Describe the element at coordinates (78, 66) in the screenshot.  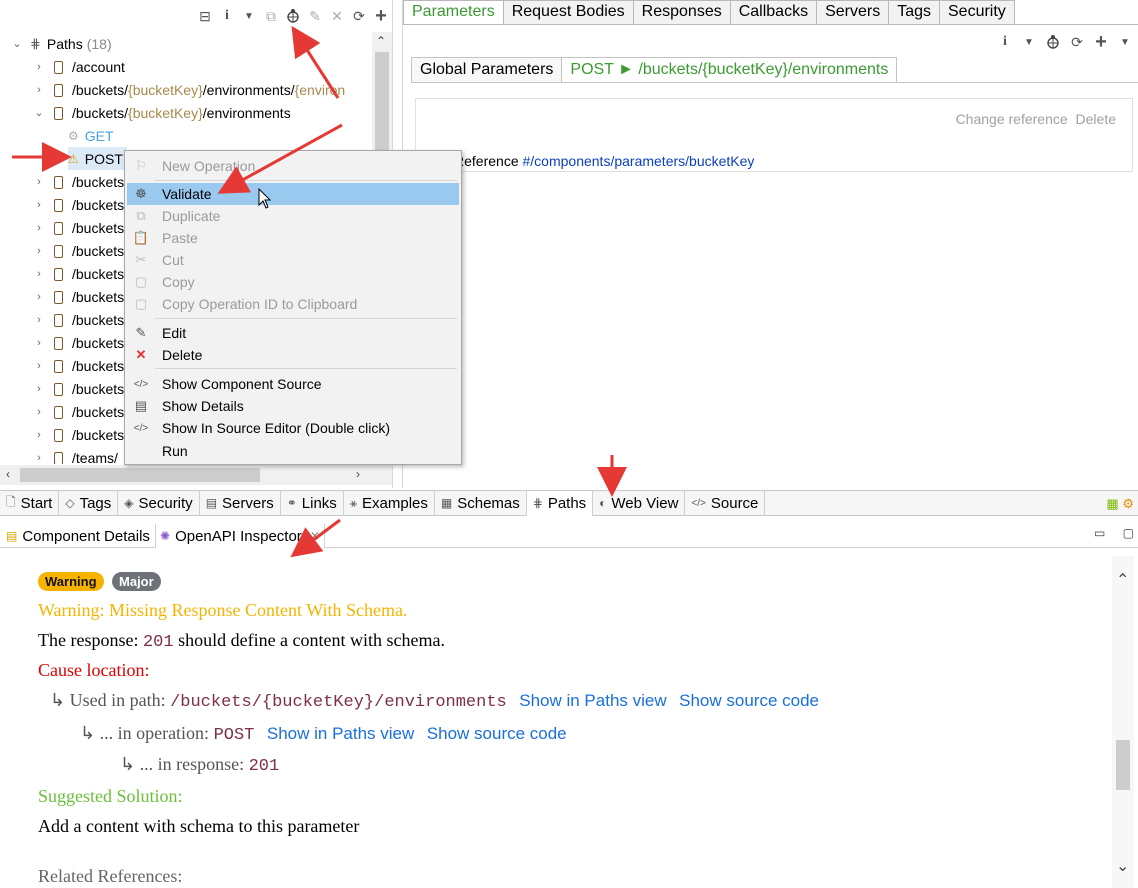
I see `tree-item-path: › /account` at that location.